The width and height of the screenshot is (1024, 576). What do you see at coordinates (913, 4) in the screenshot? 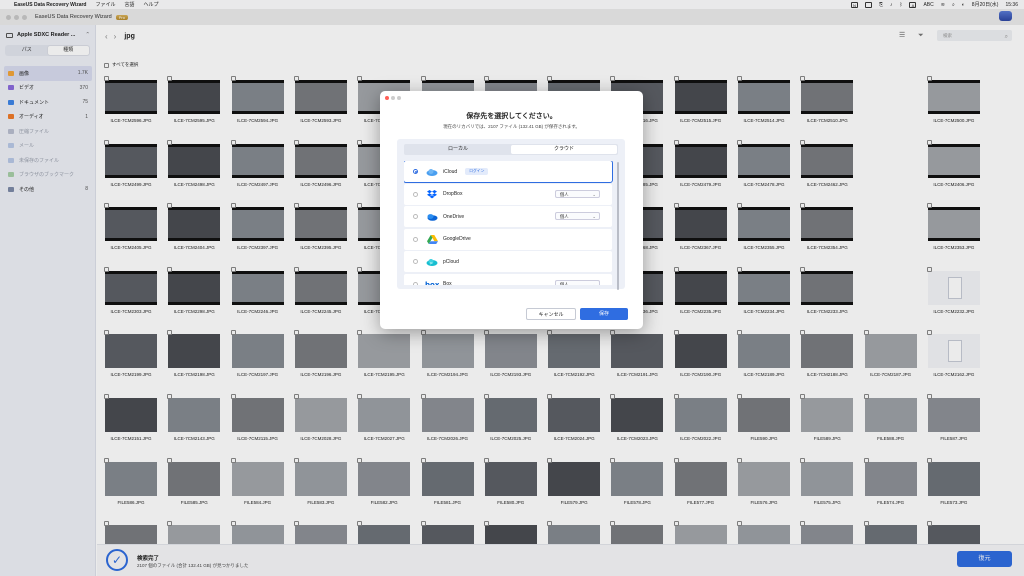
I see `tray-a-icon: A` at bounding box center [913, 4].